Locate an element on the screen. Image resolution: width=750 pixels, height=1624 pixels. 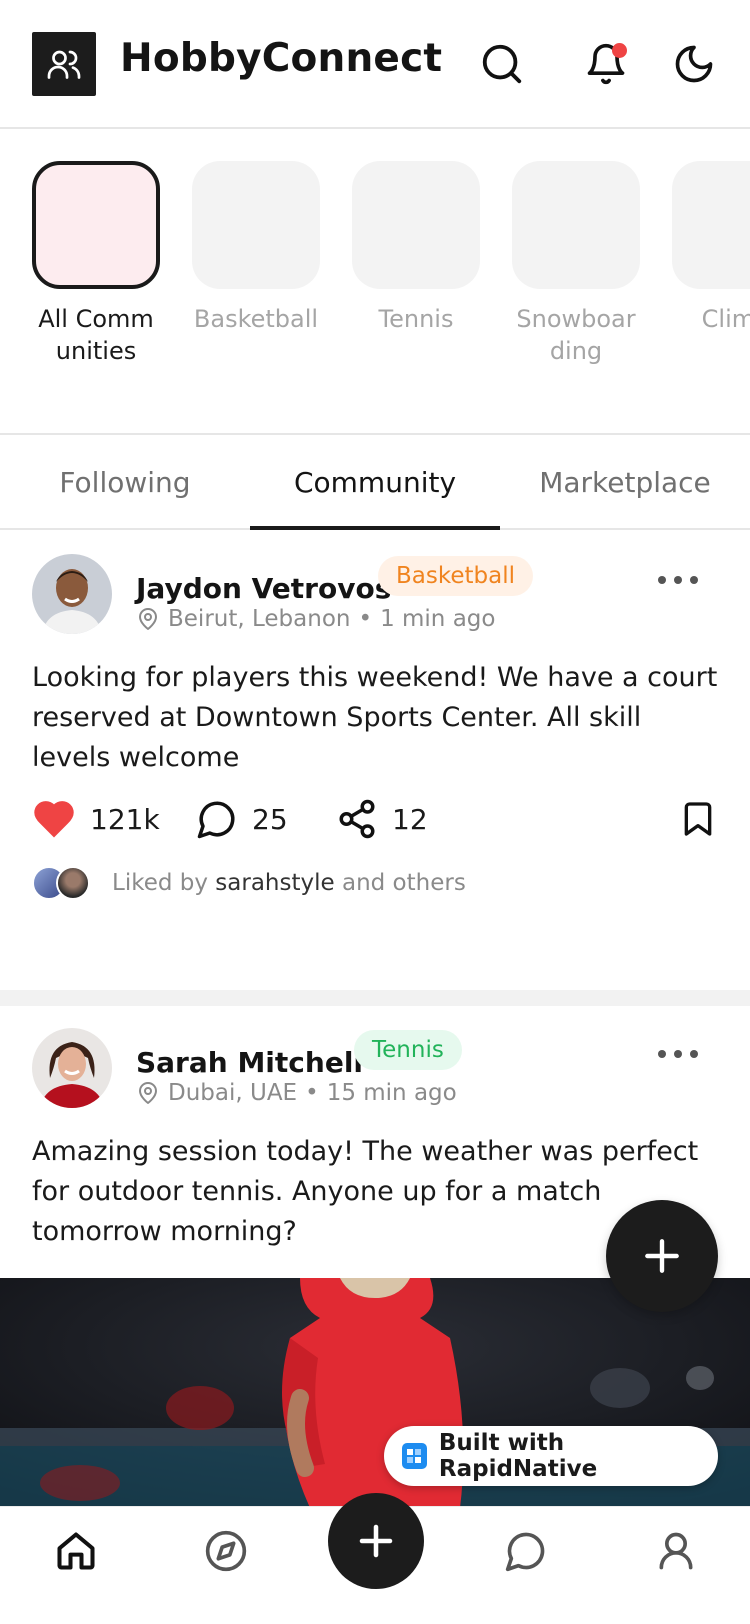
comment-count: 25 is located at coordinates (270, 819).